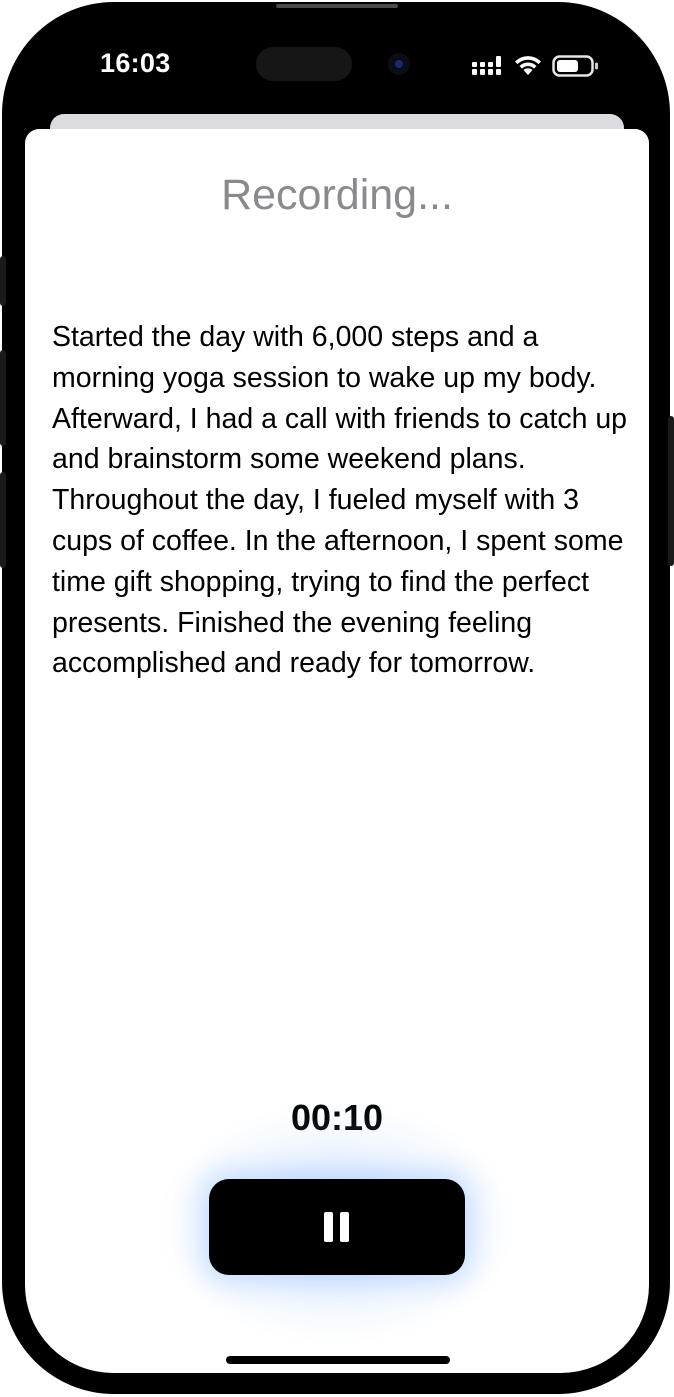  I want to click on wifi-icon, so click(528, 65).